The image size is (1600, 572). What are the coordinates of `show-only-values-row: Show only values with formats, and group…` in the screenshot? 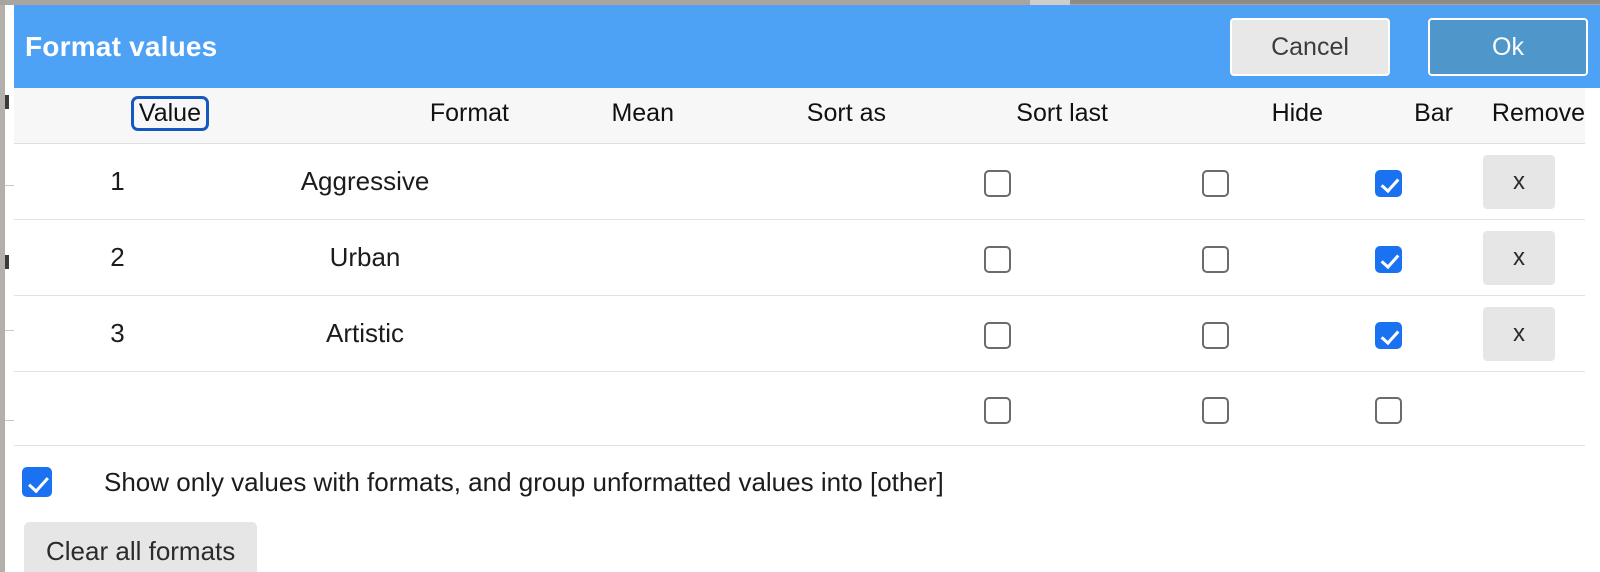 It's located at (807, 482).